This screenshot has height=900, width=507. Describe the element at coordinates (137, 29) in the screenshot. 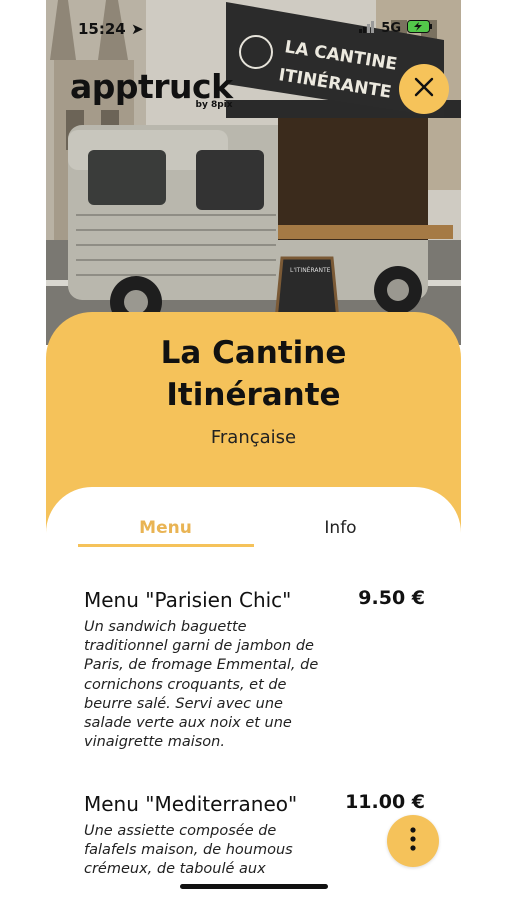

I see `location-arrow-icon: ➤` at that location.